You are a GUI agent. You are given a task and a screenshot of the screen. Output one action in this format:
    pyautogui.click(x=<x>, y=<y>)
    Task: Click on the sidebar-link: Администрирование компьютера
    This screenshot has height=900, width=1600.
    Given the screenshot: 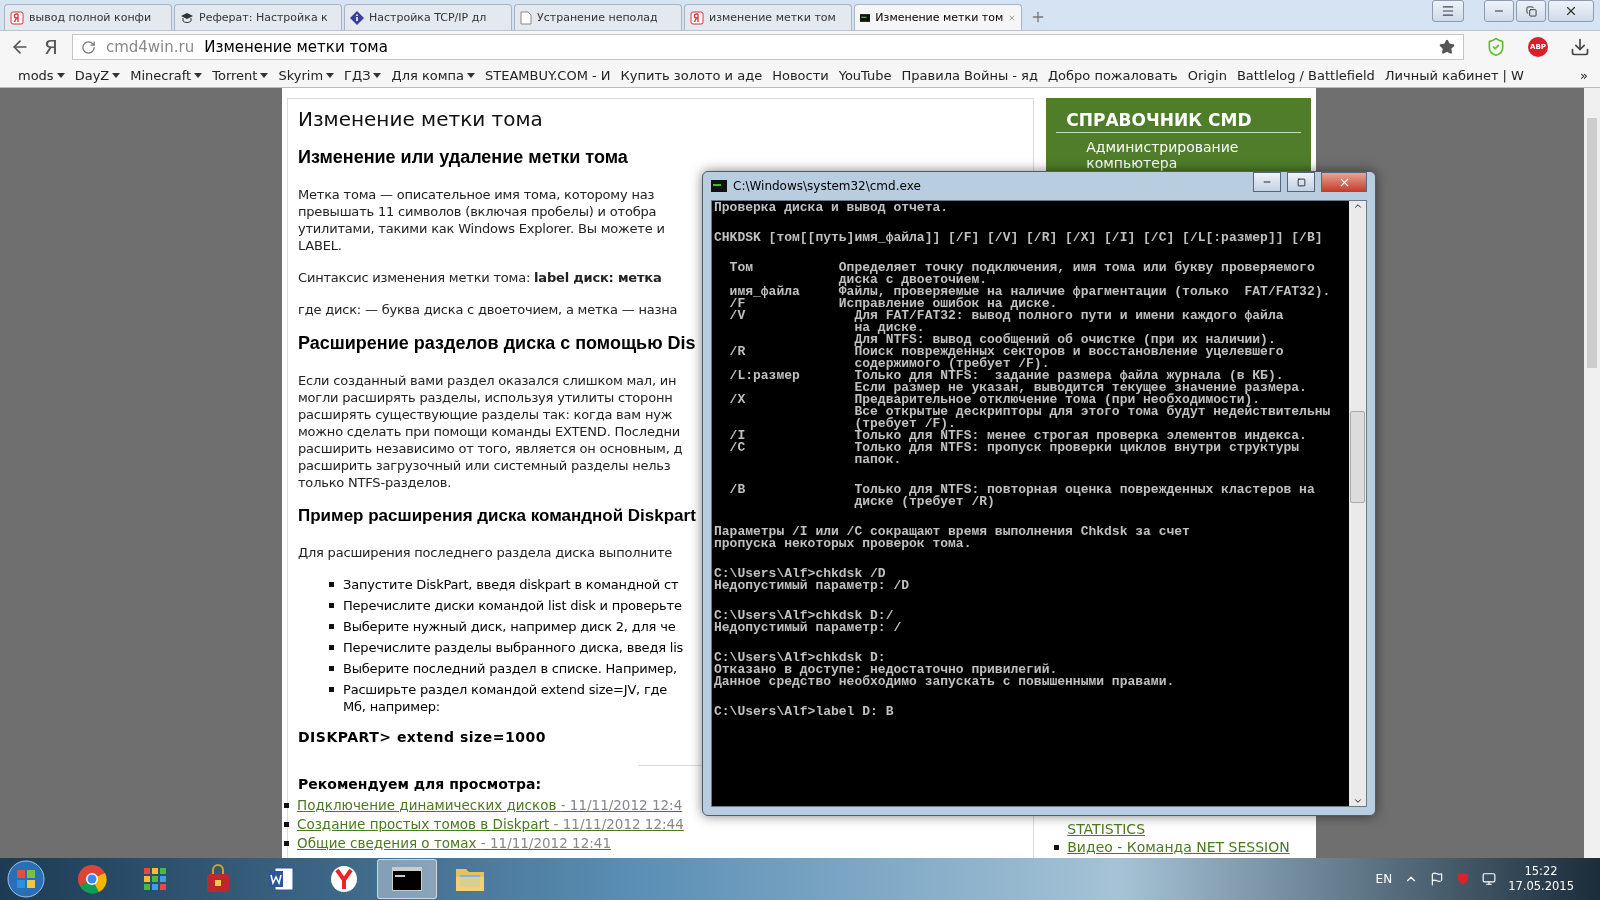 What is the action you would take?
    pyautogui.click(x=1156, y=152)
    